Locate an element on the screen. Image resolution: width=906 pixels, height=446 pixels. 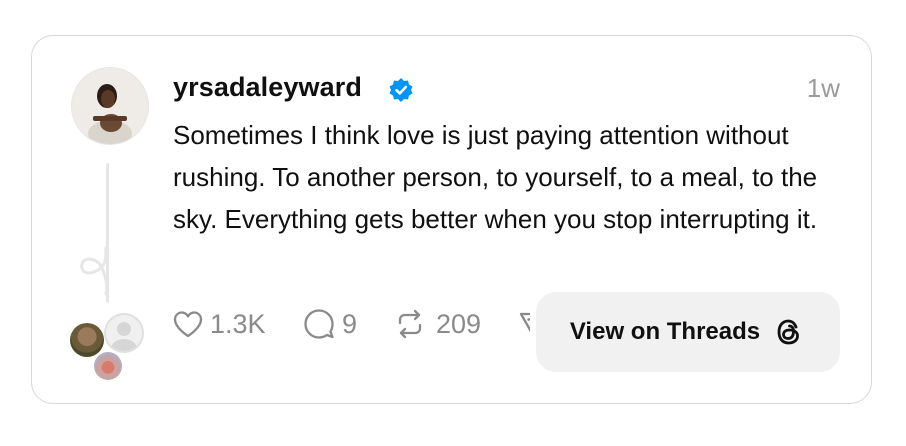
post-timestamp: 1w is located at coordinates (823, 88).